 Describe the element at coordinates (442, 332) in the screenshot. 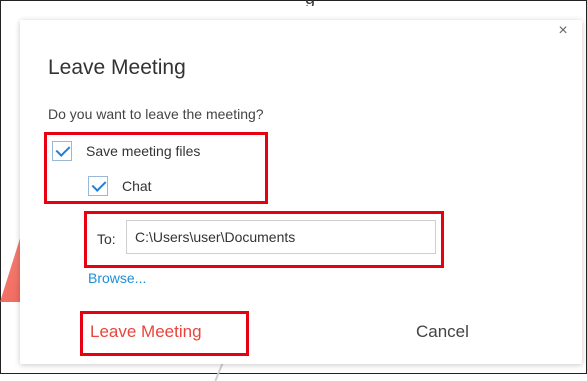

I see `cancel-button: Cancel` at that location.